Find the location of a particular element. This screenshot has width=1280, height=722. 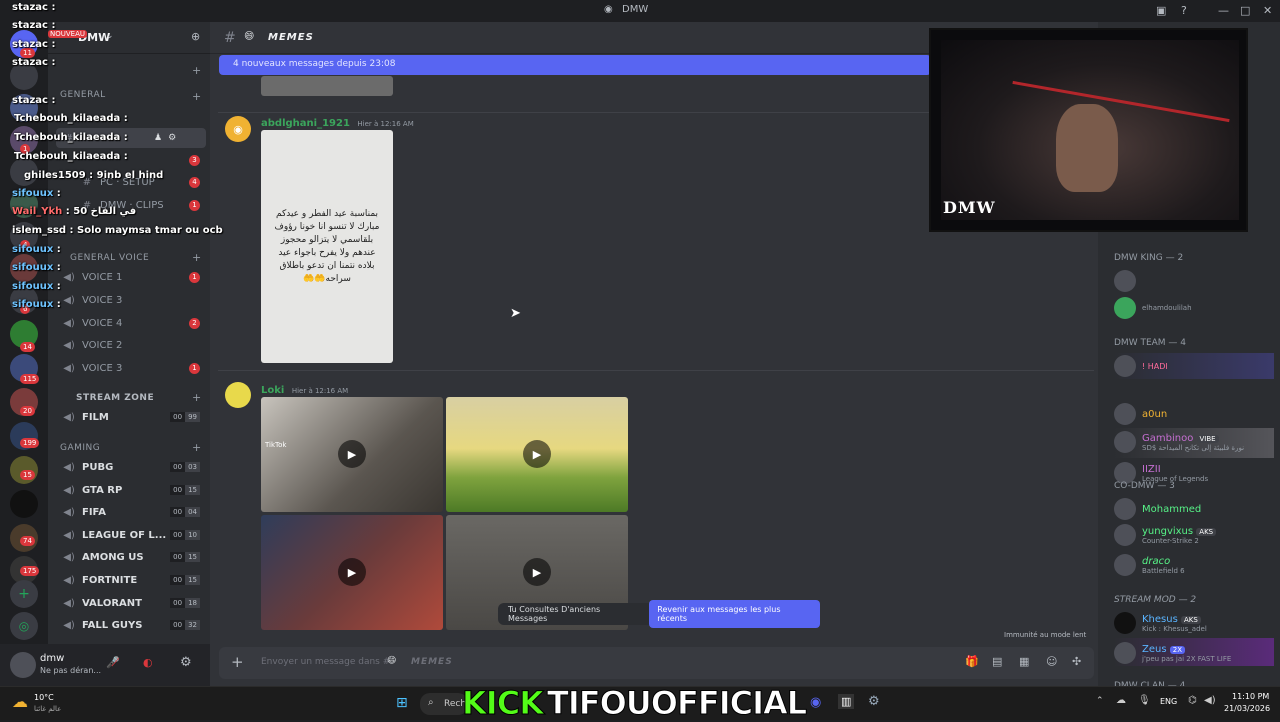

help-icon: ? is located at coordinates (1184, 10).